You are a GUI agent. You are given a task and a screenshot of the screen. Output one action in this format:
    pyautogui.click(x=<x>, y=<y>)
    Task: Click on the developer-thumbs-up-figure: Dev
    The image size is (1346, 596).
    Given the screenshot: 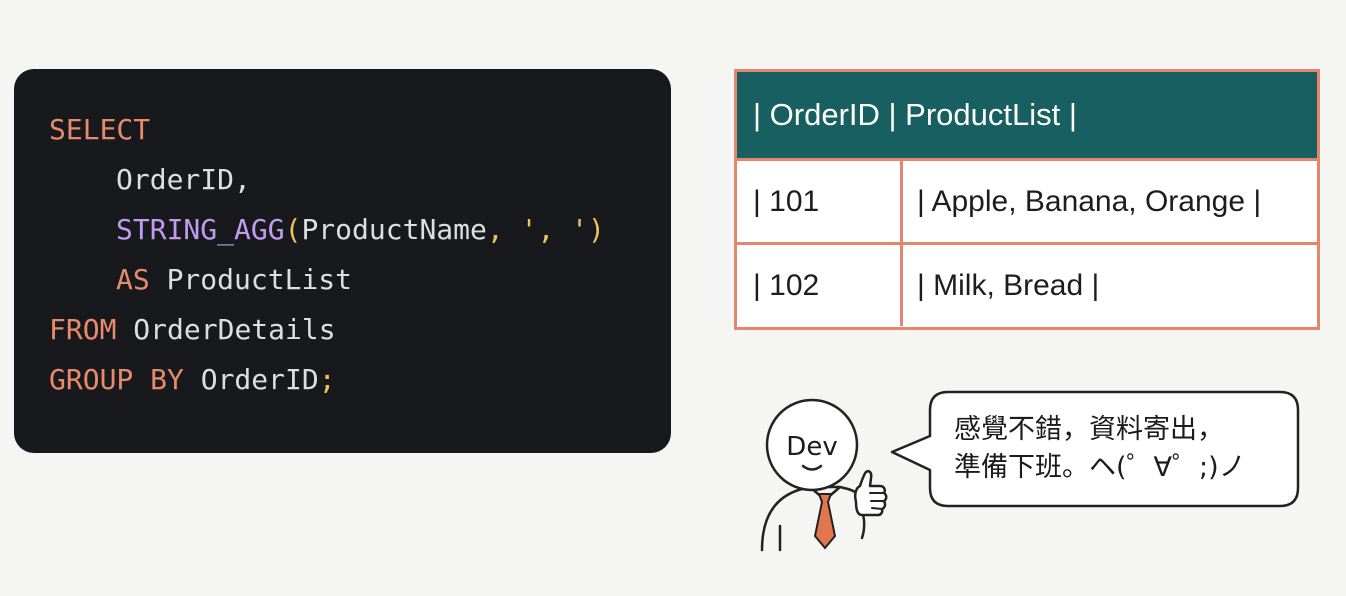 What is the action you would take?
    pyautogui.click(x=824, y=475)
    